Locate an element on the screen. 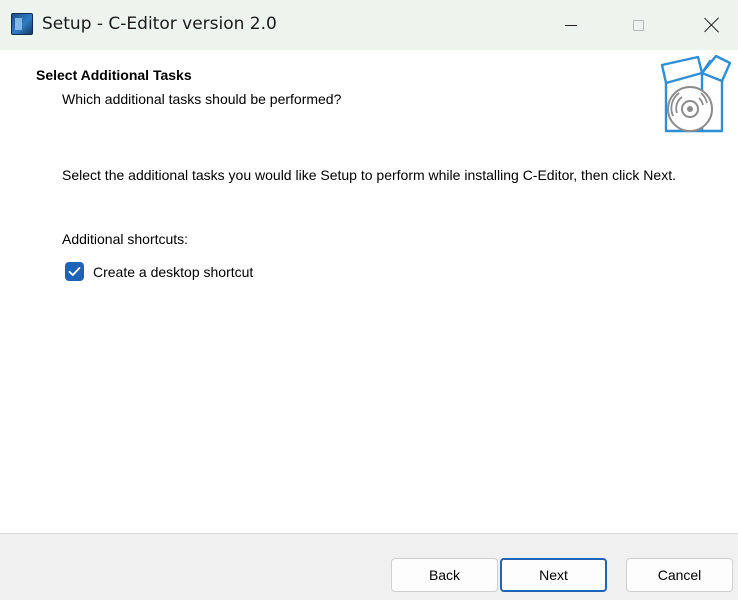 The width and height of the screenshot is (738, 600). wizard-footer: Back Next Cancel is located at coordinates (369, 566).